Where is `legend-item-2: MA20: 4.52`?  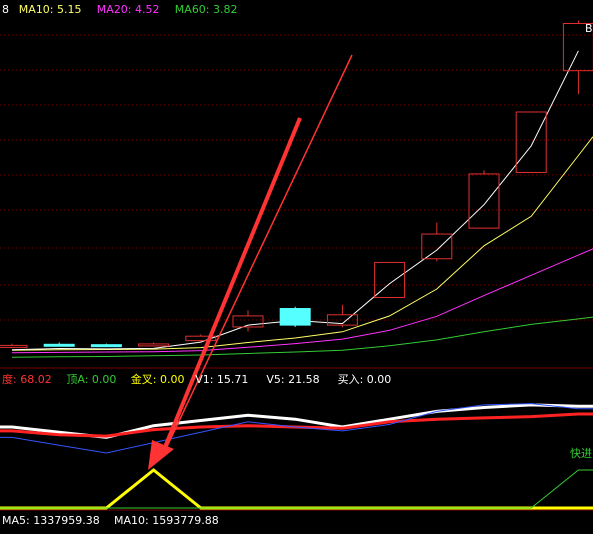 legend-item-2: MA20: 4.52 is located at coordinates (128, 9).